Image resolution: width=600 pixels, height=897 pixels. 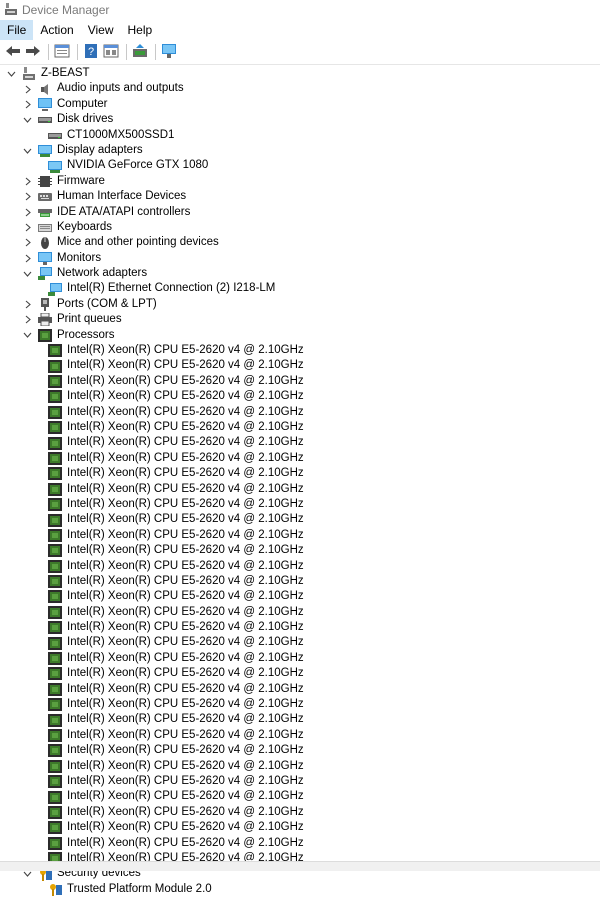 I want to click on tree-category: Mice and other pointing devices, so click(x=300, y=242).